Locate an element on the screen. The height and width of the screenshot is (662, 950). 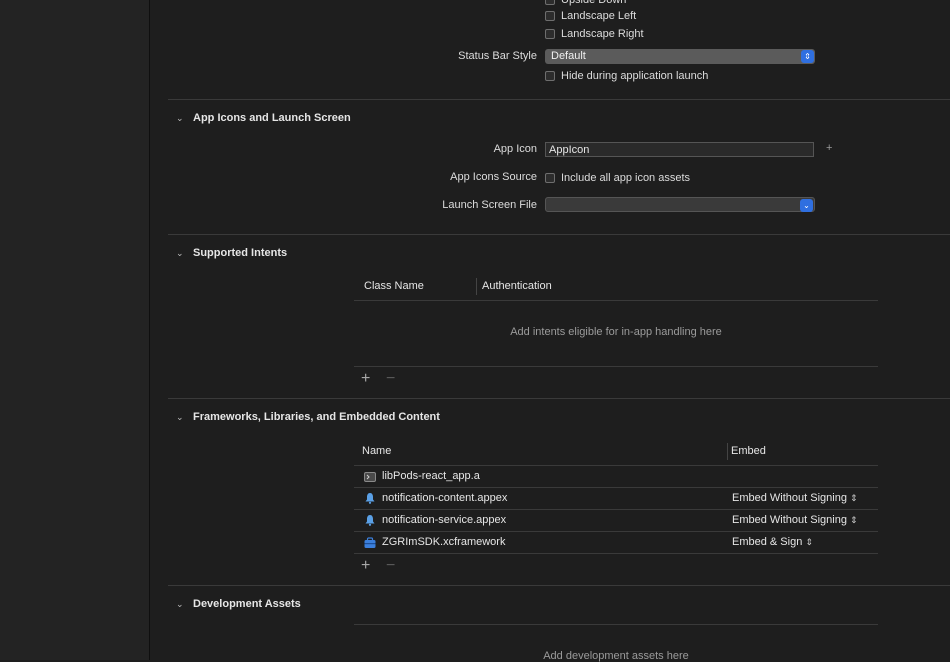
checkbox-hide-status-bar: Hide during application launch is located at coordinates (695, 76).